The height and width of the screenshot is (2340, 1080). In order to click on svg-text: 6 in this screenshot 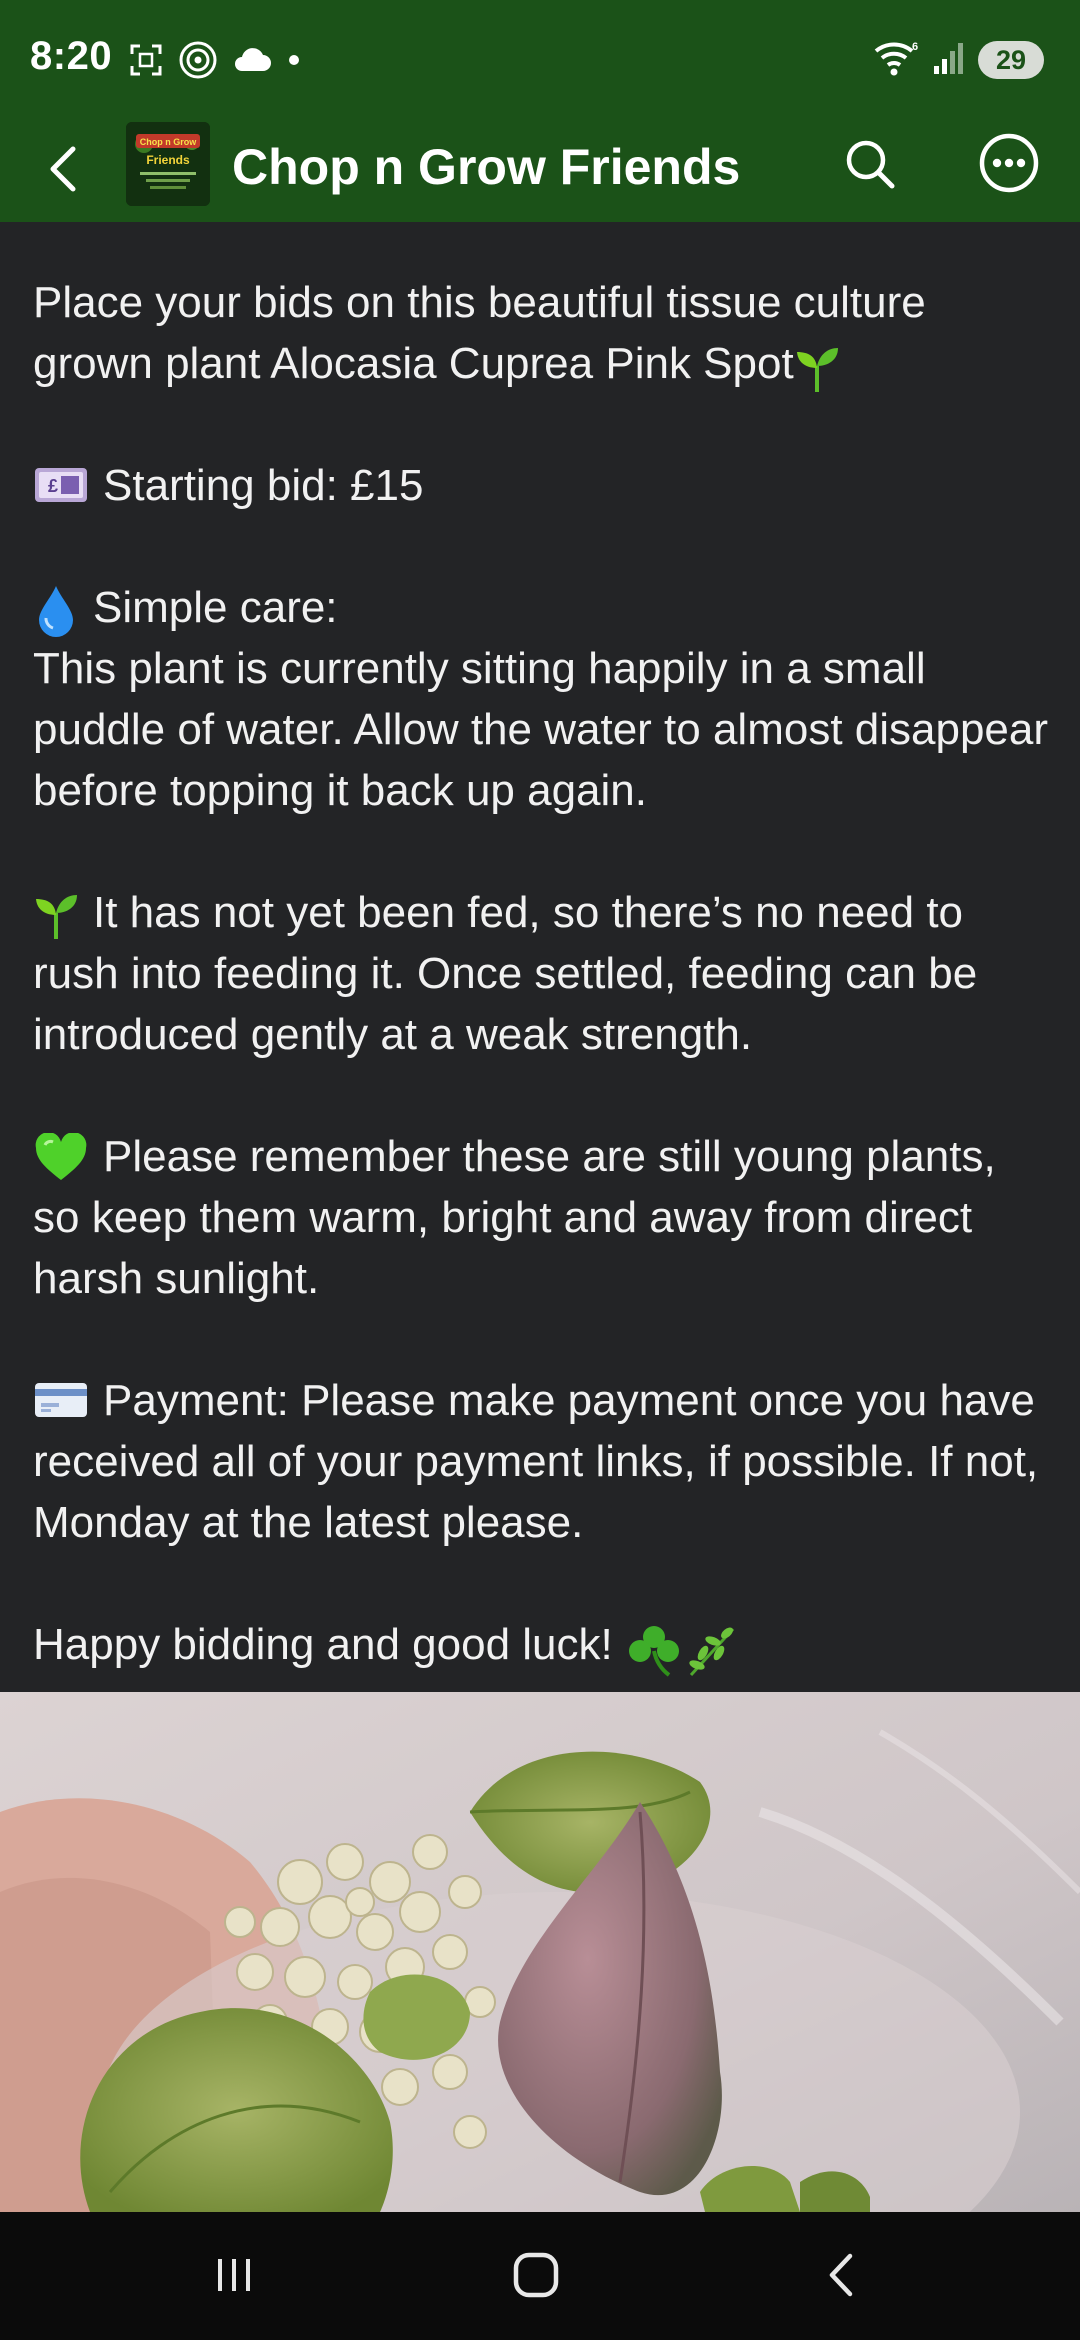, I will do `click(915, 47)`.